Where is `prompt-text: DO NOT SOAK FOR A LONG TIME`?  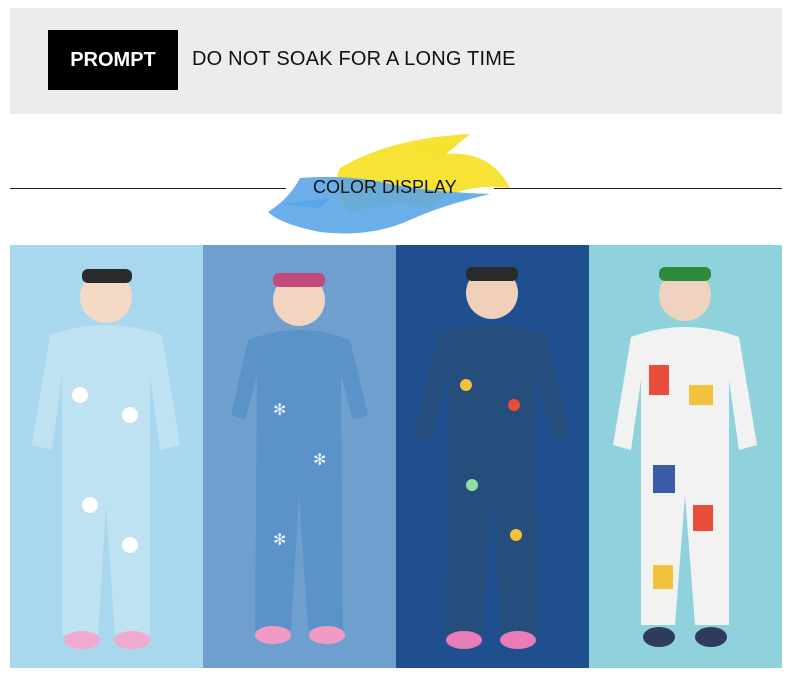 prompt-text: DO NOT SOAK FOR A LONG TIME is located at coordinates (354, 59).